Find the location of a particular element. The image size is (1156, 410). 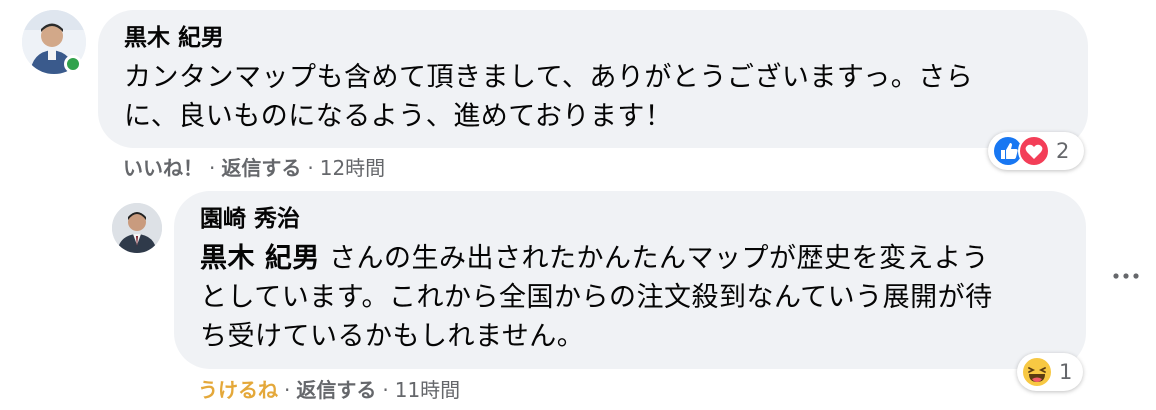

comment-actions: いいね！ · 返信する · 12時間 is located at coordinates (254, 166).